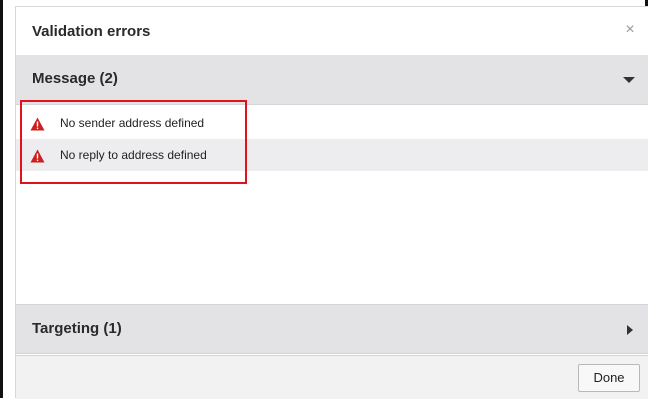 This screenshot has height=399, width=648. What do you see at coordinates (609, 378) in the screenshot?
I see `done-button: Done` at bounding box center [609, 378].